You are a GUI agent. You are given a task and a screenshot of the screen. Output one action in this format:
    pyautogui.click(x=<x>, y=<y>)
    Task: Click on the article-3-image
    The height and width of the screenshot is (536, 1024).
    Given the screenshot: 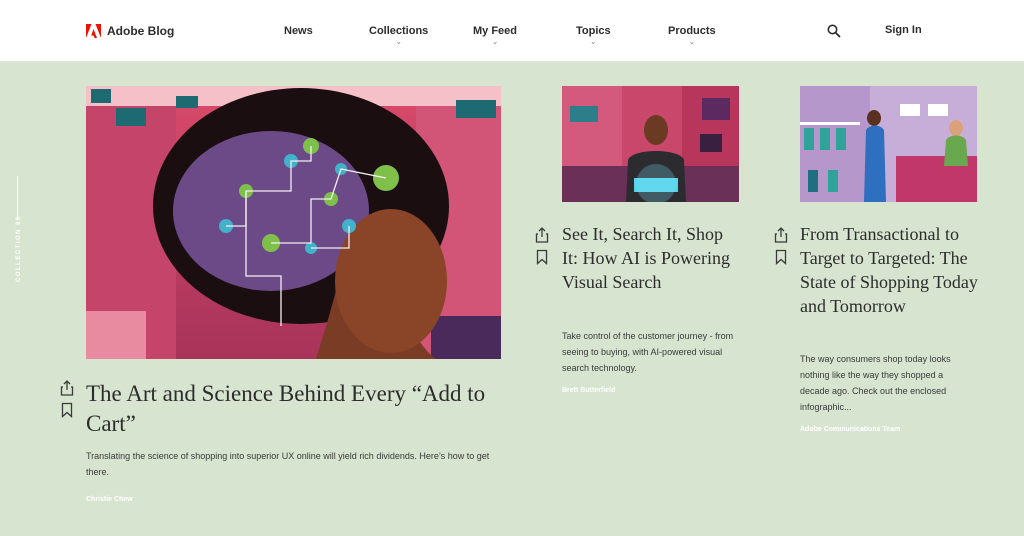 What is the action you would take?
    pyautogui.click(x=888, y=144)
    